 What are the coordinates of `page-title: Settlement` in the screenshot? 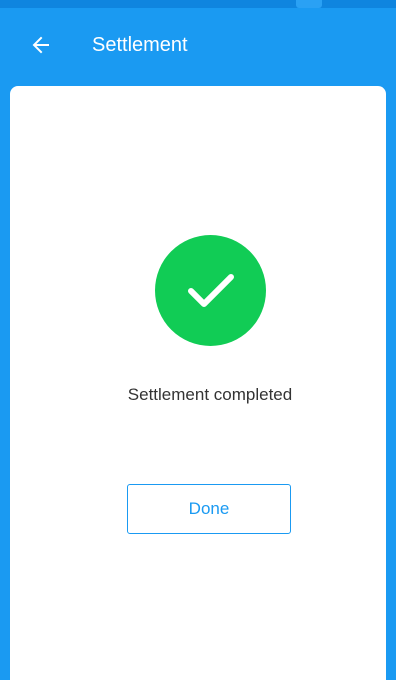 It's located at (140, 45).